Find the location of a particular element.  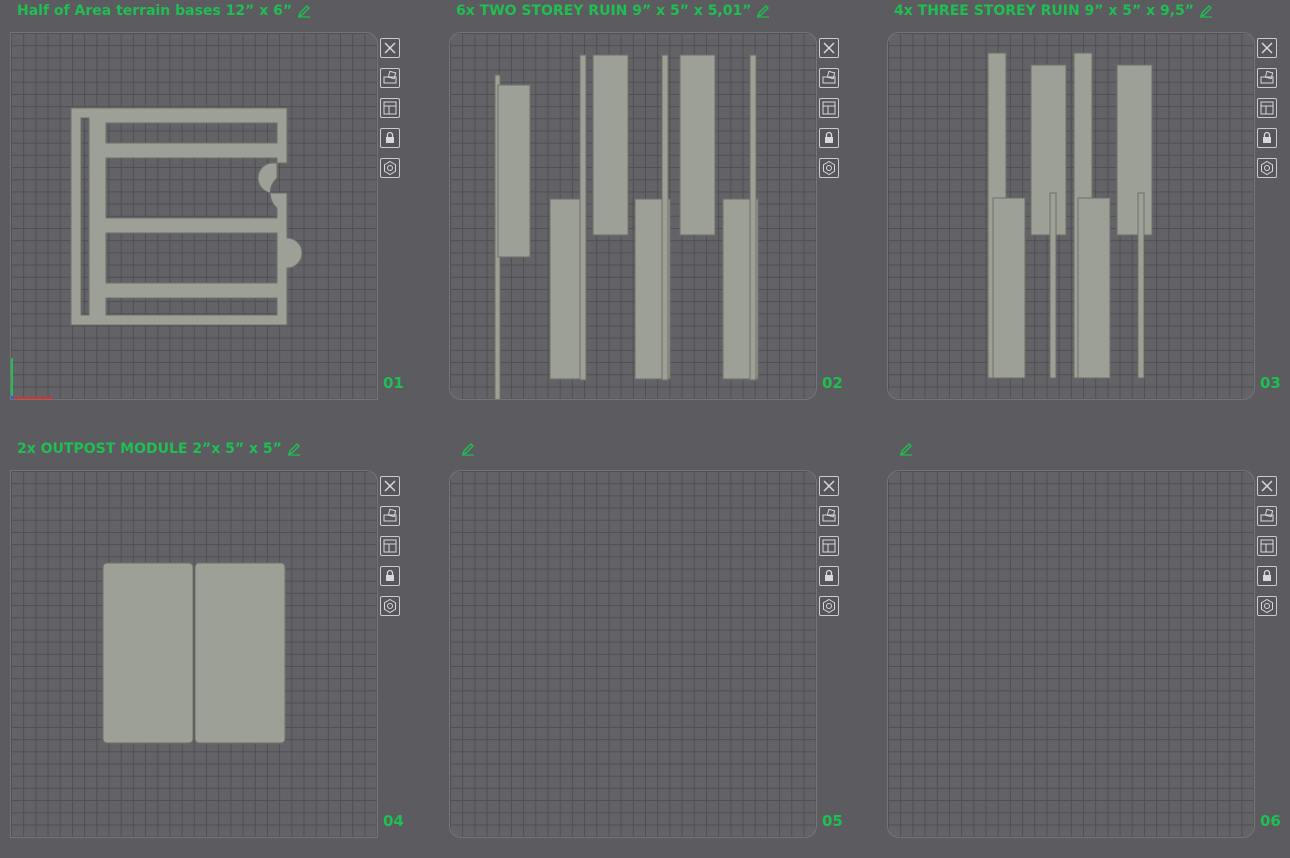

plate-number: 05 is located at coordinates (832, 821).